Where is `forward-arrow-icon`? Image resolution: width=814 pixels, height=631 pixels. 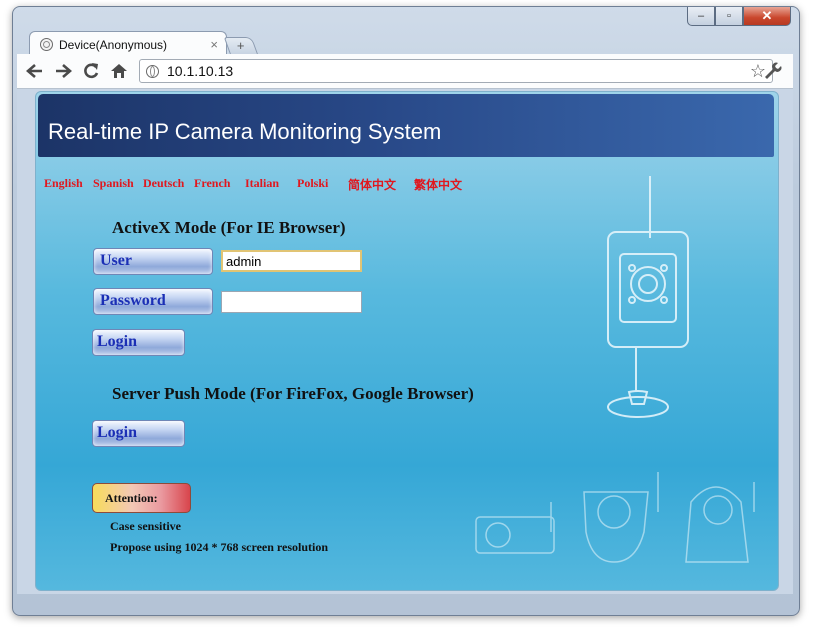 forward-arrow-icon is located at coordinates (64, 71).